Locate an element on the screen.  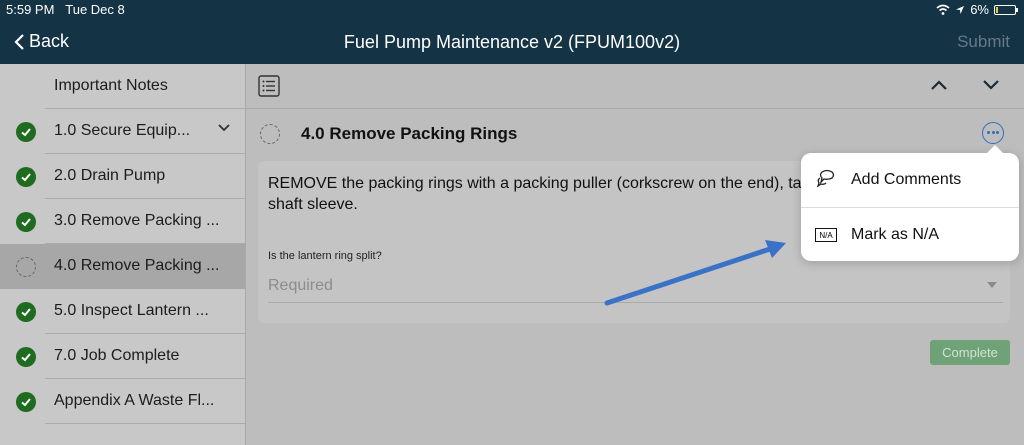
status-icons: 6% is located at coordinates (977, 9).